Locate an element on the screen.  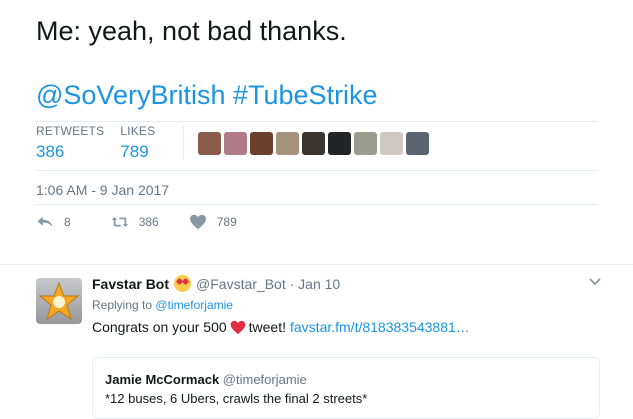
hashtag-link: #TubeStrike is located at coordinates (305, 95).